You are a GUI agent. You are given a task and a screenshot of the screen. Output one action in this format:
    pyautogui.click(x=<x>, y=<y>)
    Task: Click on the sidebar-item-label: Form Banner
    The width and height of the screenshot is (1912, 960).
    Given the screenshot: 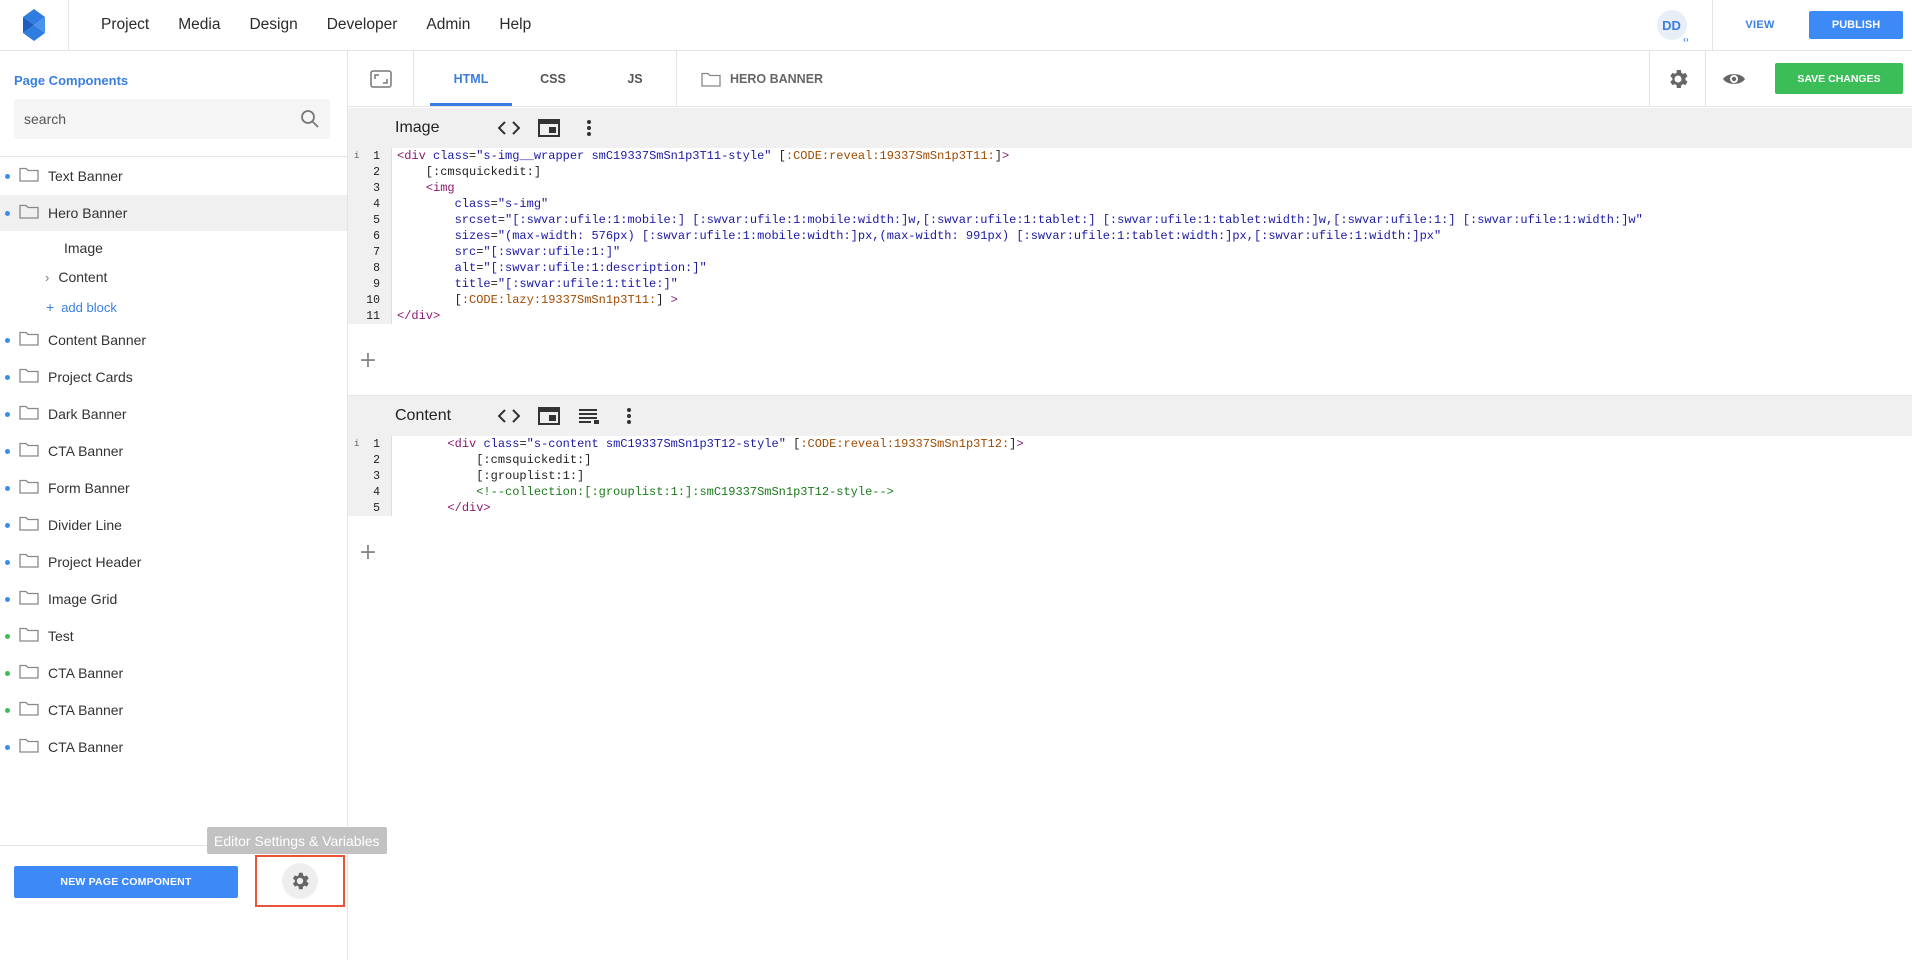 What is the action you would take?
    pyautogui.click(x=89, y=488)
    